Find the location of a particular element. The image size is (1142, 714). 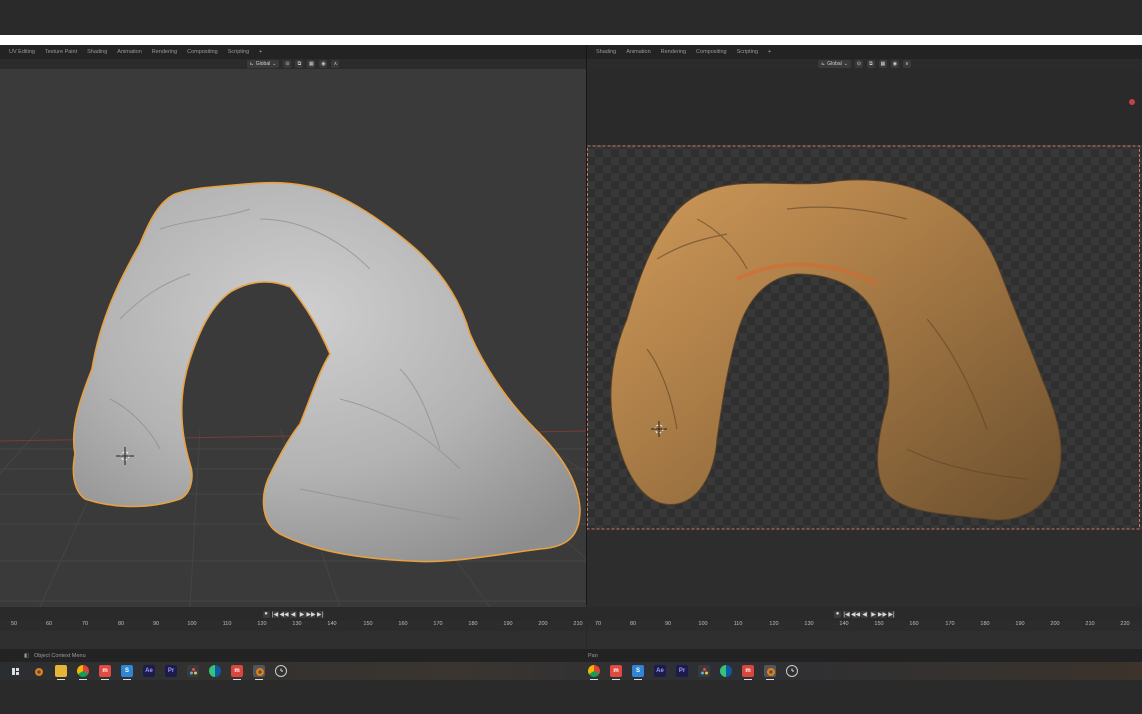

timeline-track-left is located at coordinates (293, 640).